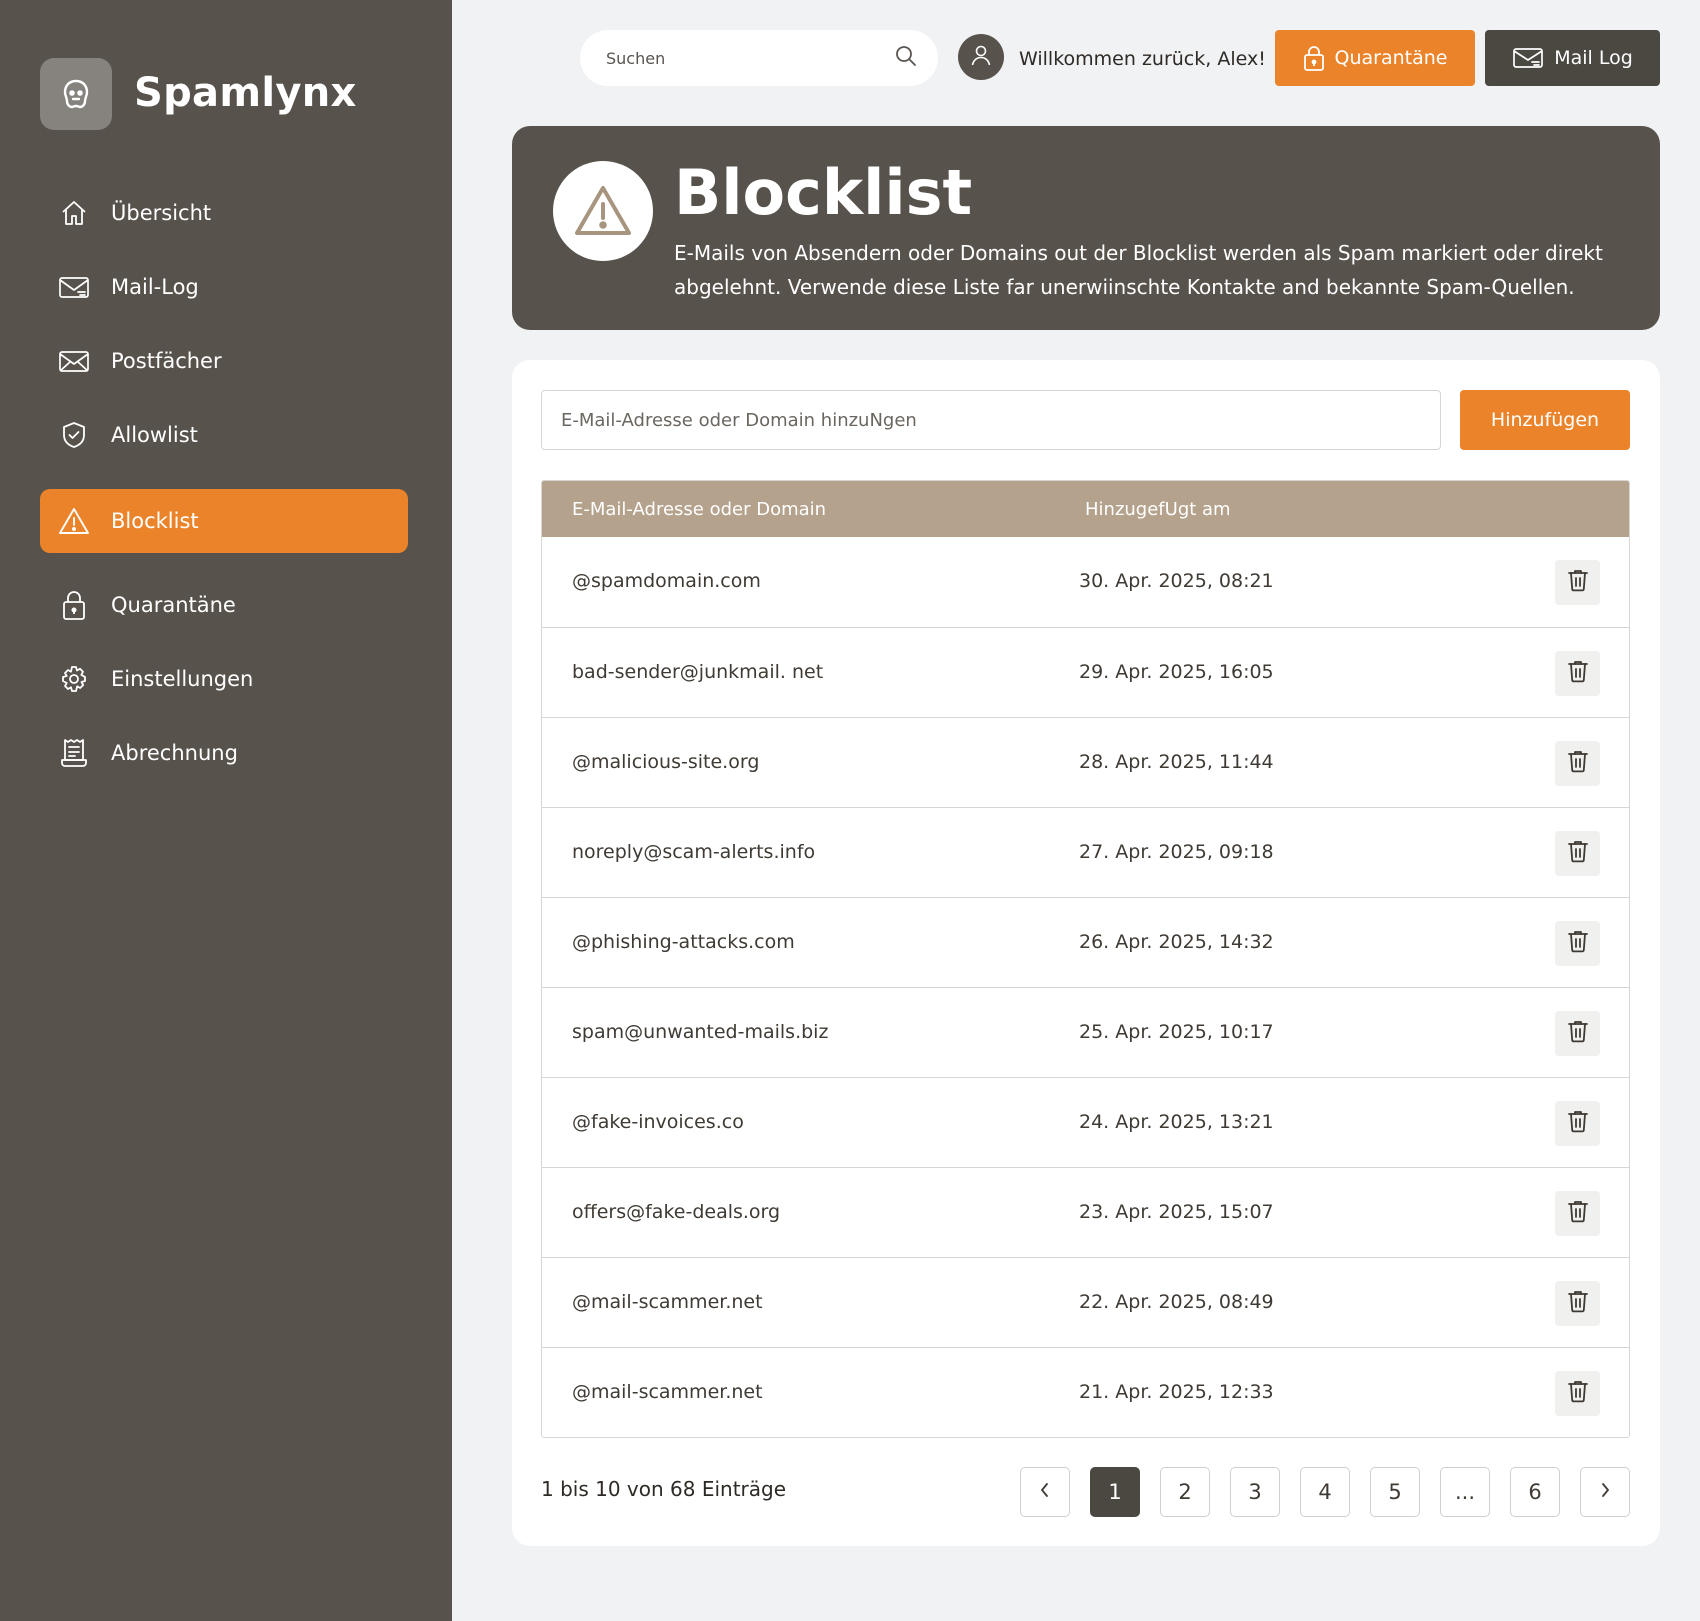  What do you see at coordinates (1325, 1492) in the screenshot?
I see `pagination-page-4: 4` at bounding box center [1325, 1492].